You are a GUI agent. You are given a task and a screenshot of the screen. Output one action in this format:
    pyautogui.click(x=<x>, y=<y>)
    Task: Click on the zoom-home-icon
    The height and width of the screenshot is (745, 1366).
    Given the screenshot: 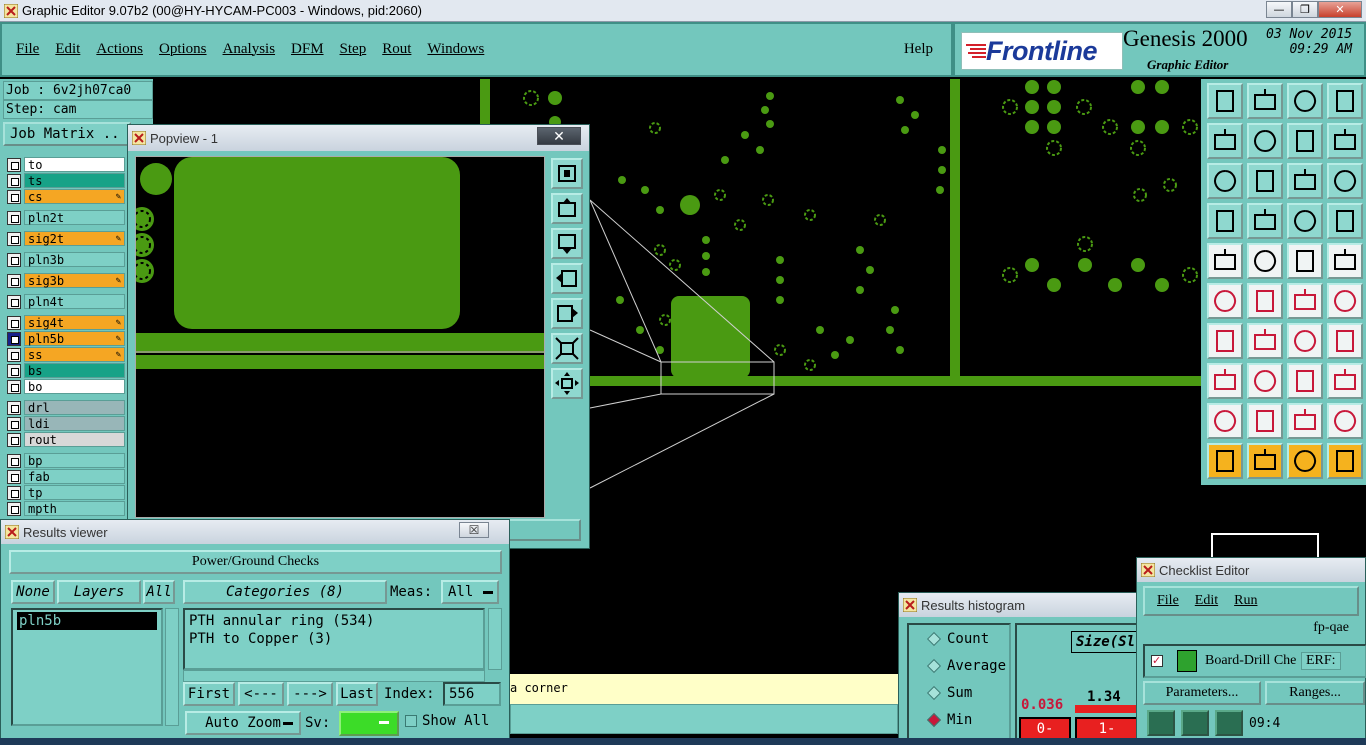 What is the action you would take?
    pyautogui.click(x=567, y=383)
    